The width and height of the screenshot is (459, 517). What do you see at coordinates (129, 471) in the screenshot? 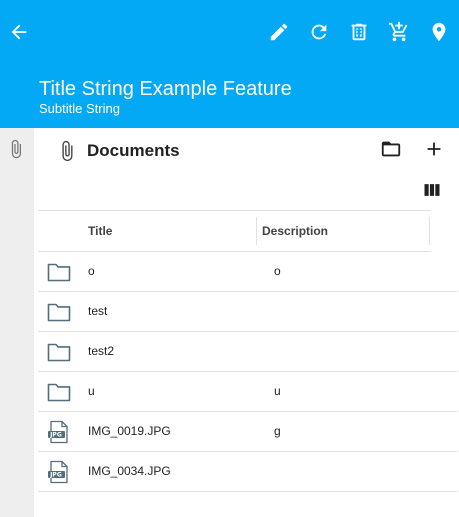
I see `cell-title: IMG_0034.JPG` at bounding box center [129, 471].